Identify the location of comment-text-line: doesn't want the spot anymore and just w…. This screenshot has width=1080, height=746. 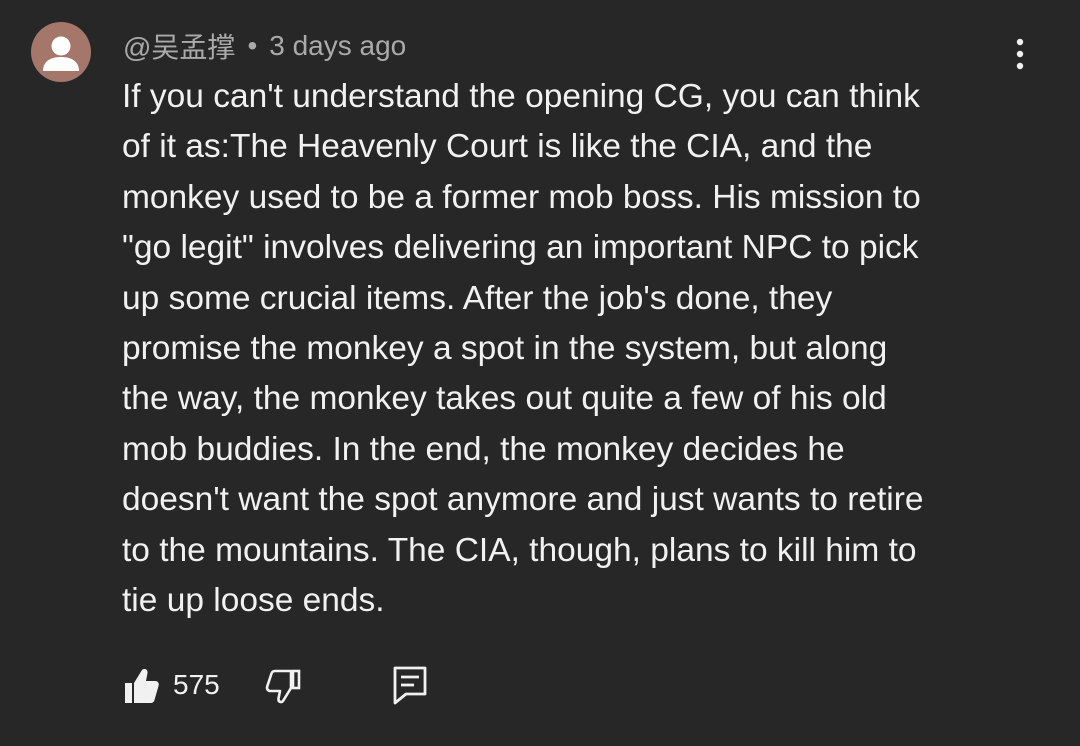
(523, 500).